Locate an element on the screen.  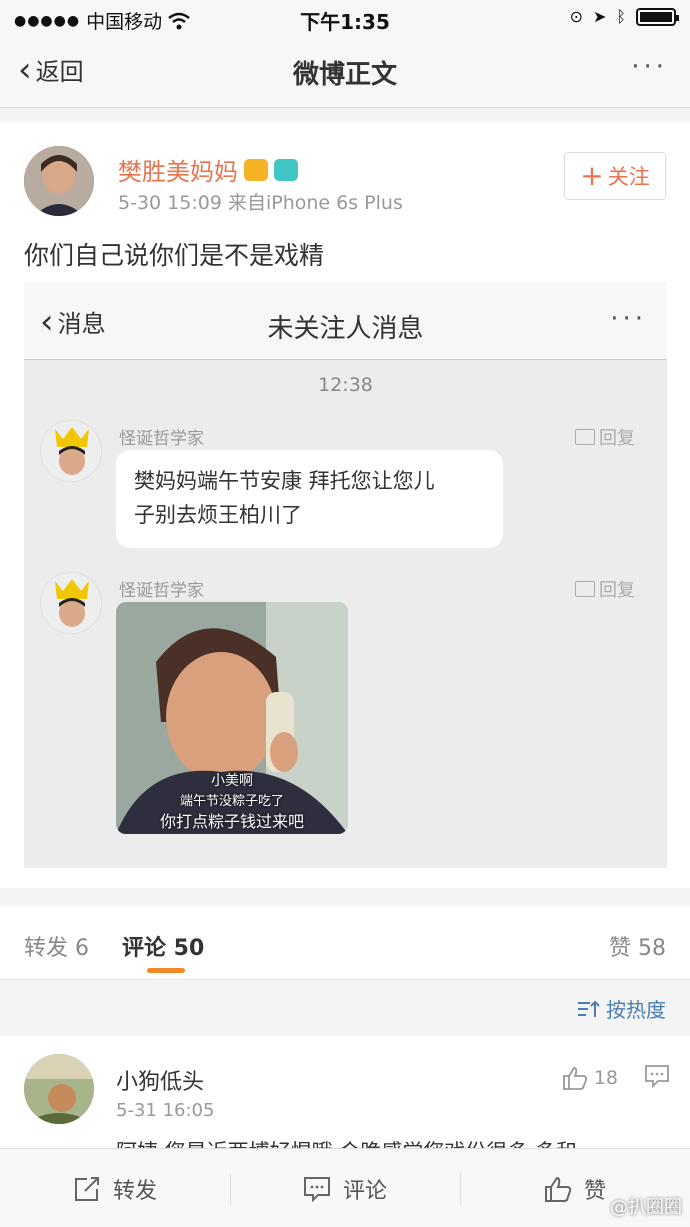
message-line: 子别去烦王柏川了 is located at coordinates (218, 515).